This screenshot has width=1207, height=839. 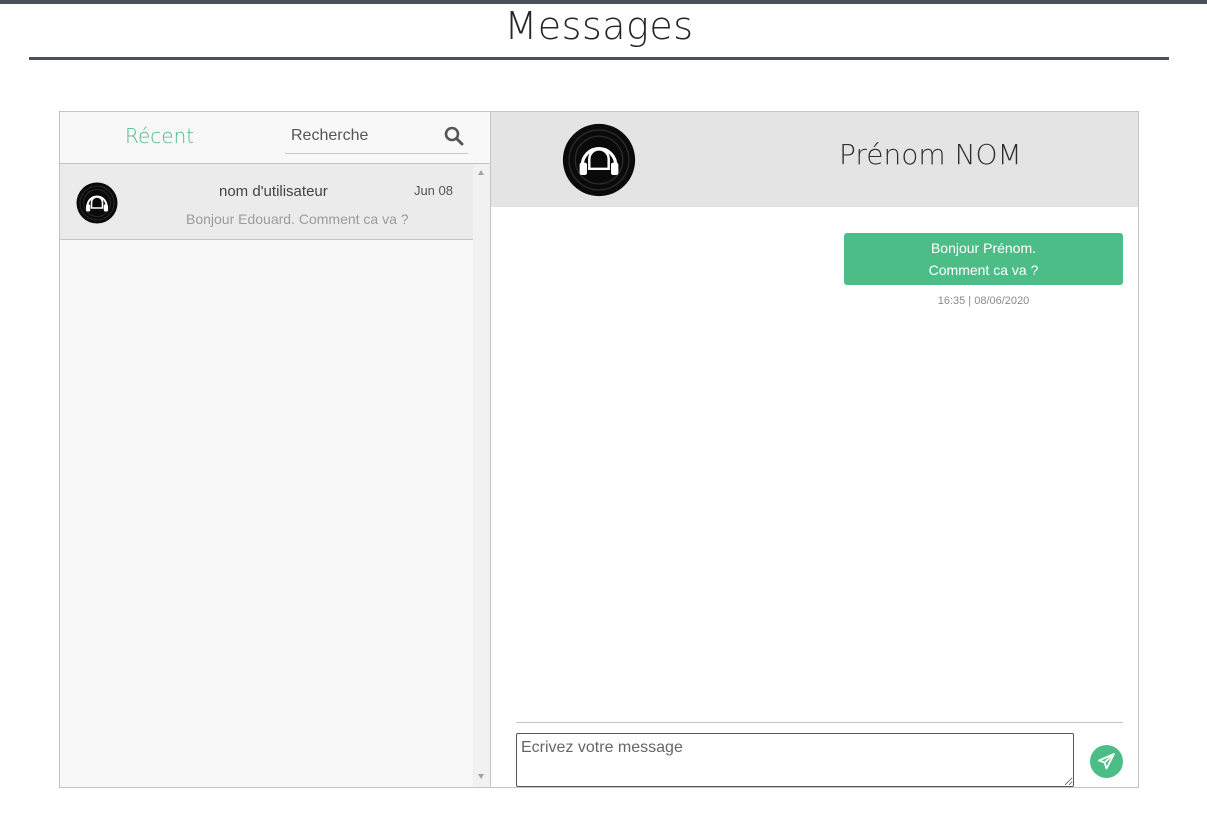 I want to click on page-title: Messages, so click(x=599, y=26).